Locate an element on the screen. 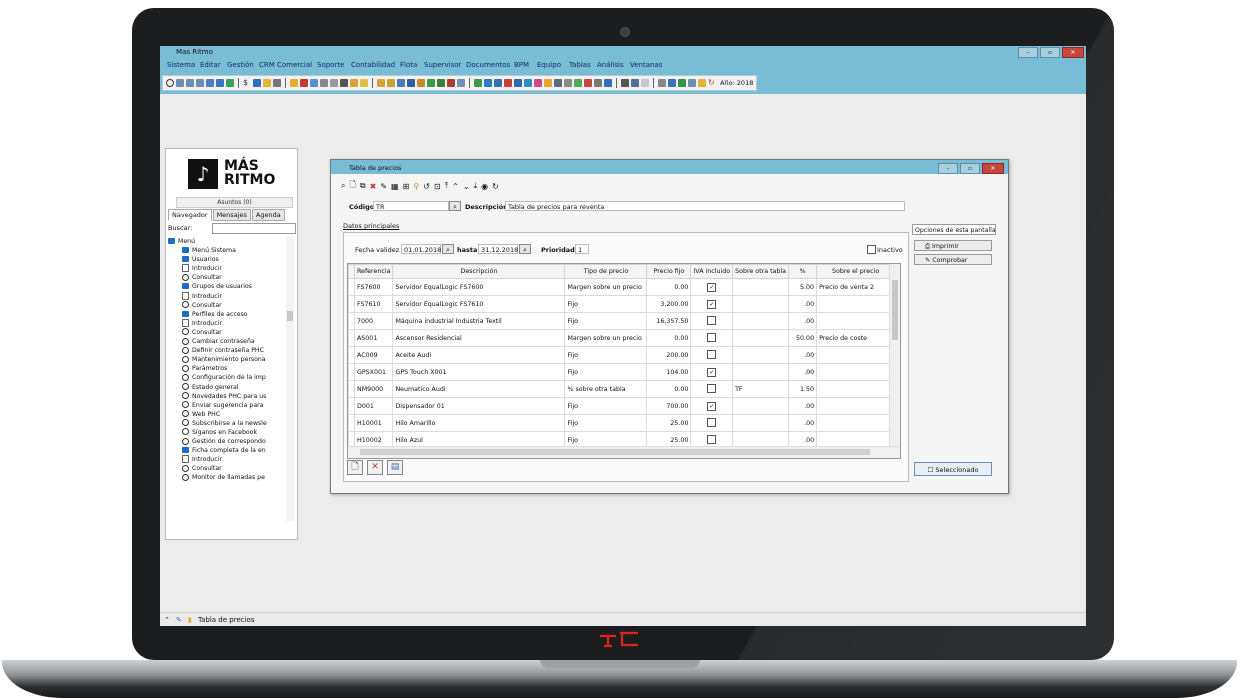 Image resolution: width=1239 pixels, height=698 pixels. cell-porcentaje: 5.00 is located at coordinates (803, 287).